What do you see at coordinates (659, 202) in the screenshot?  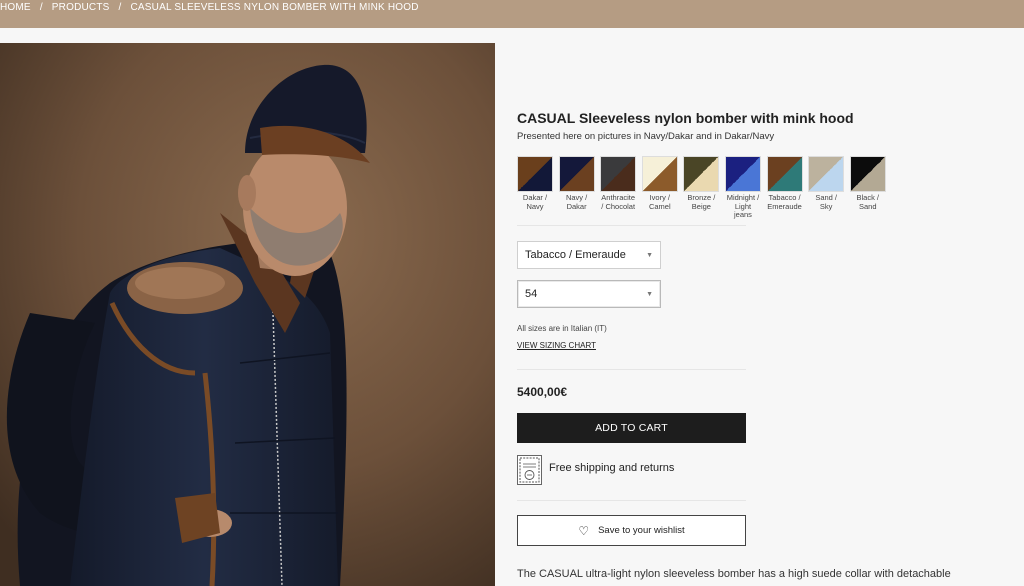 I see `swatch-label: Ivory / Camel` at bounding box center [659, 202].